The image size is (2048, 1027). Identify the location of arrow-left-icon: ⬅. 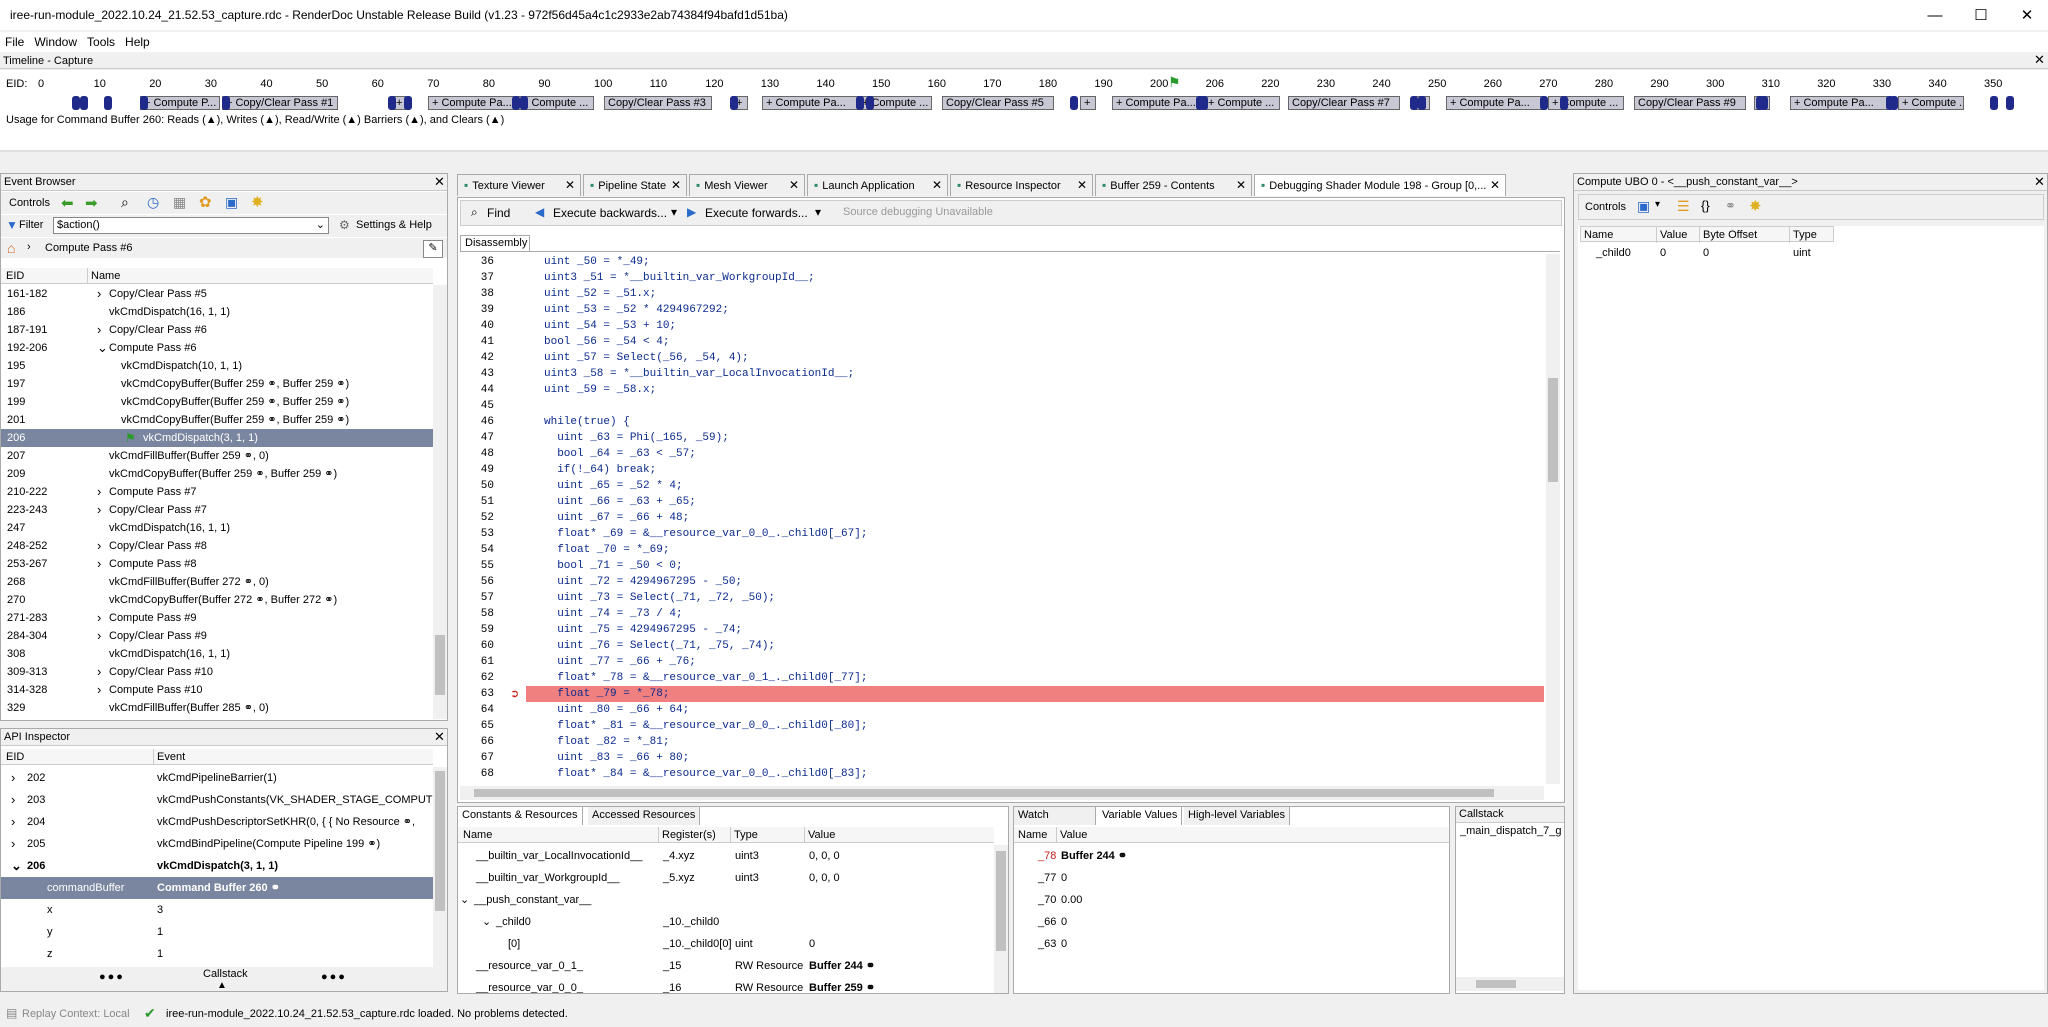
(67, 203).